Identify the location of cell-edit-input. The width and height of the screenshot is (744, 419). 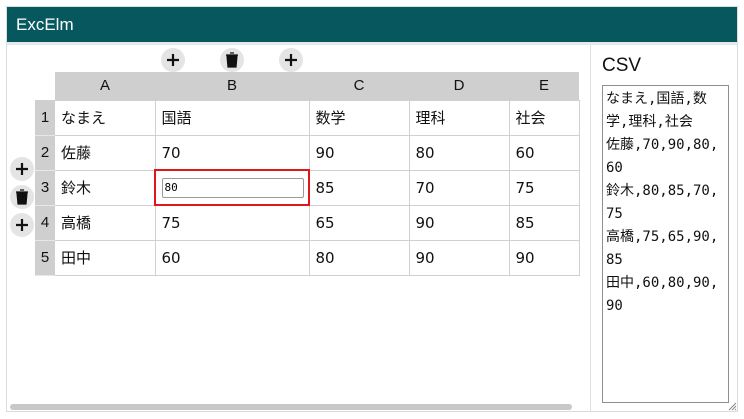
(232, 187).